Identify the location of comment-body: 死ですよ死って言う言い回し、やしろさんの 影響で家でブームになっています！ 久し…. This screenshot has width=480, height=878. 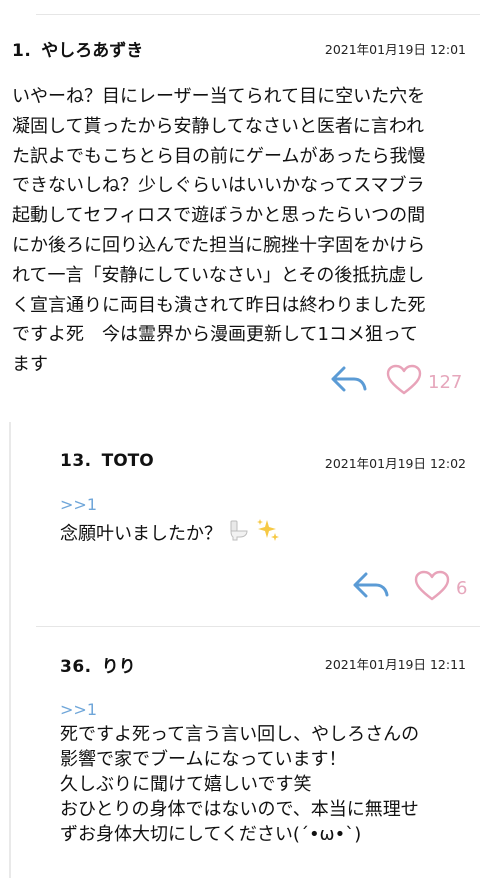
(240, 784).